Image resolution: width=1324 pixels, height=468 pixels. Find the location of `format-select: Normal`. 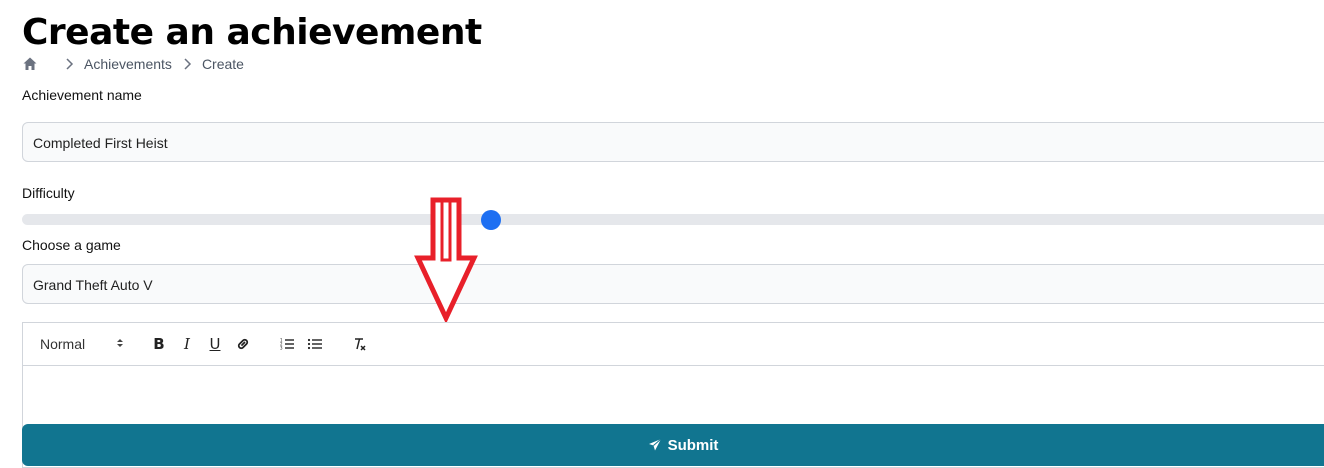

format-select: Normal is located at coordinates (82, 344).